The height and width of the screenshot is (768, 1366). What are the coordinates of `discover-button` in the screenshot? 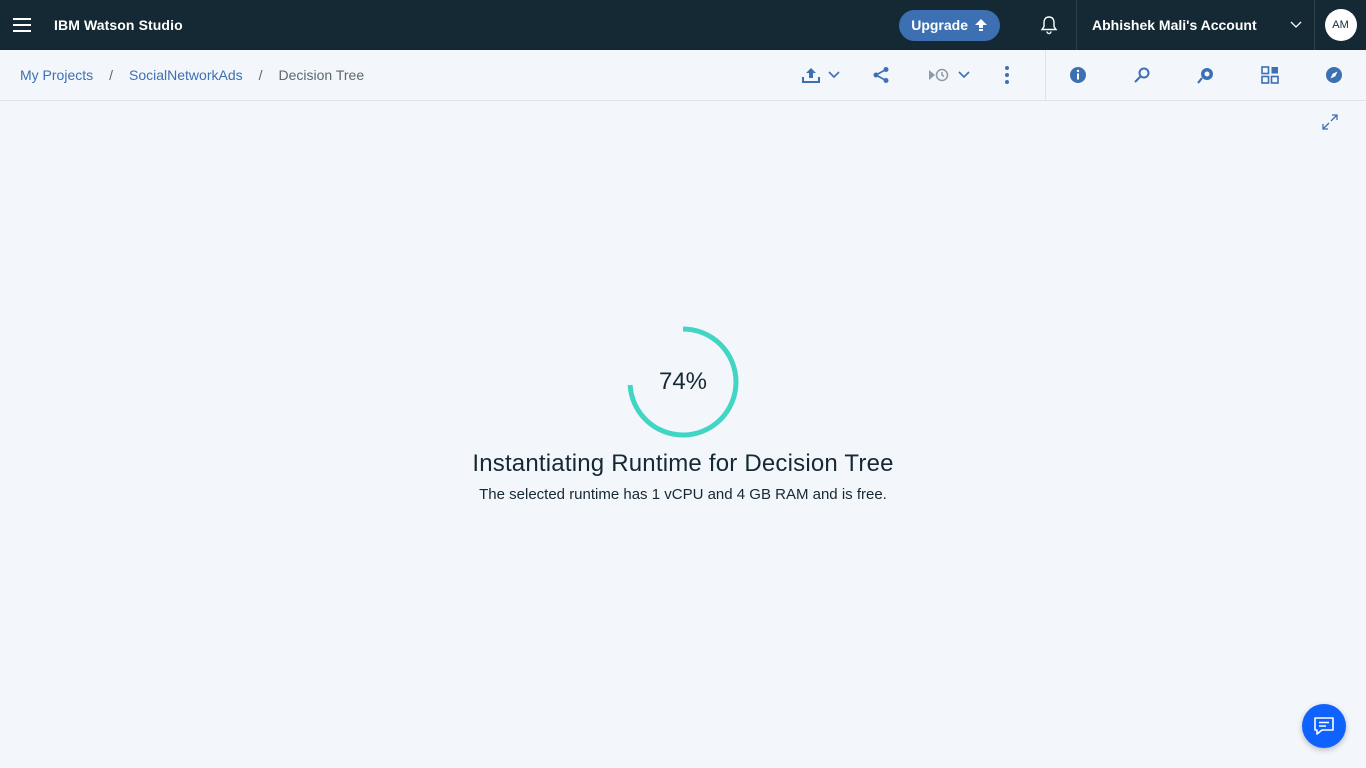 It's located at (1334, 75).